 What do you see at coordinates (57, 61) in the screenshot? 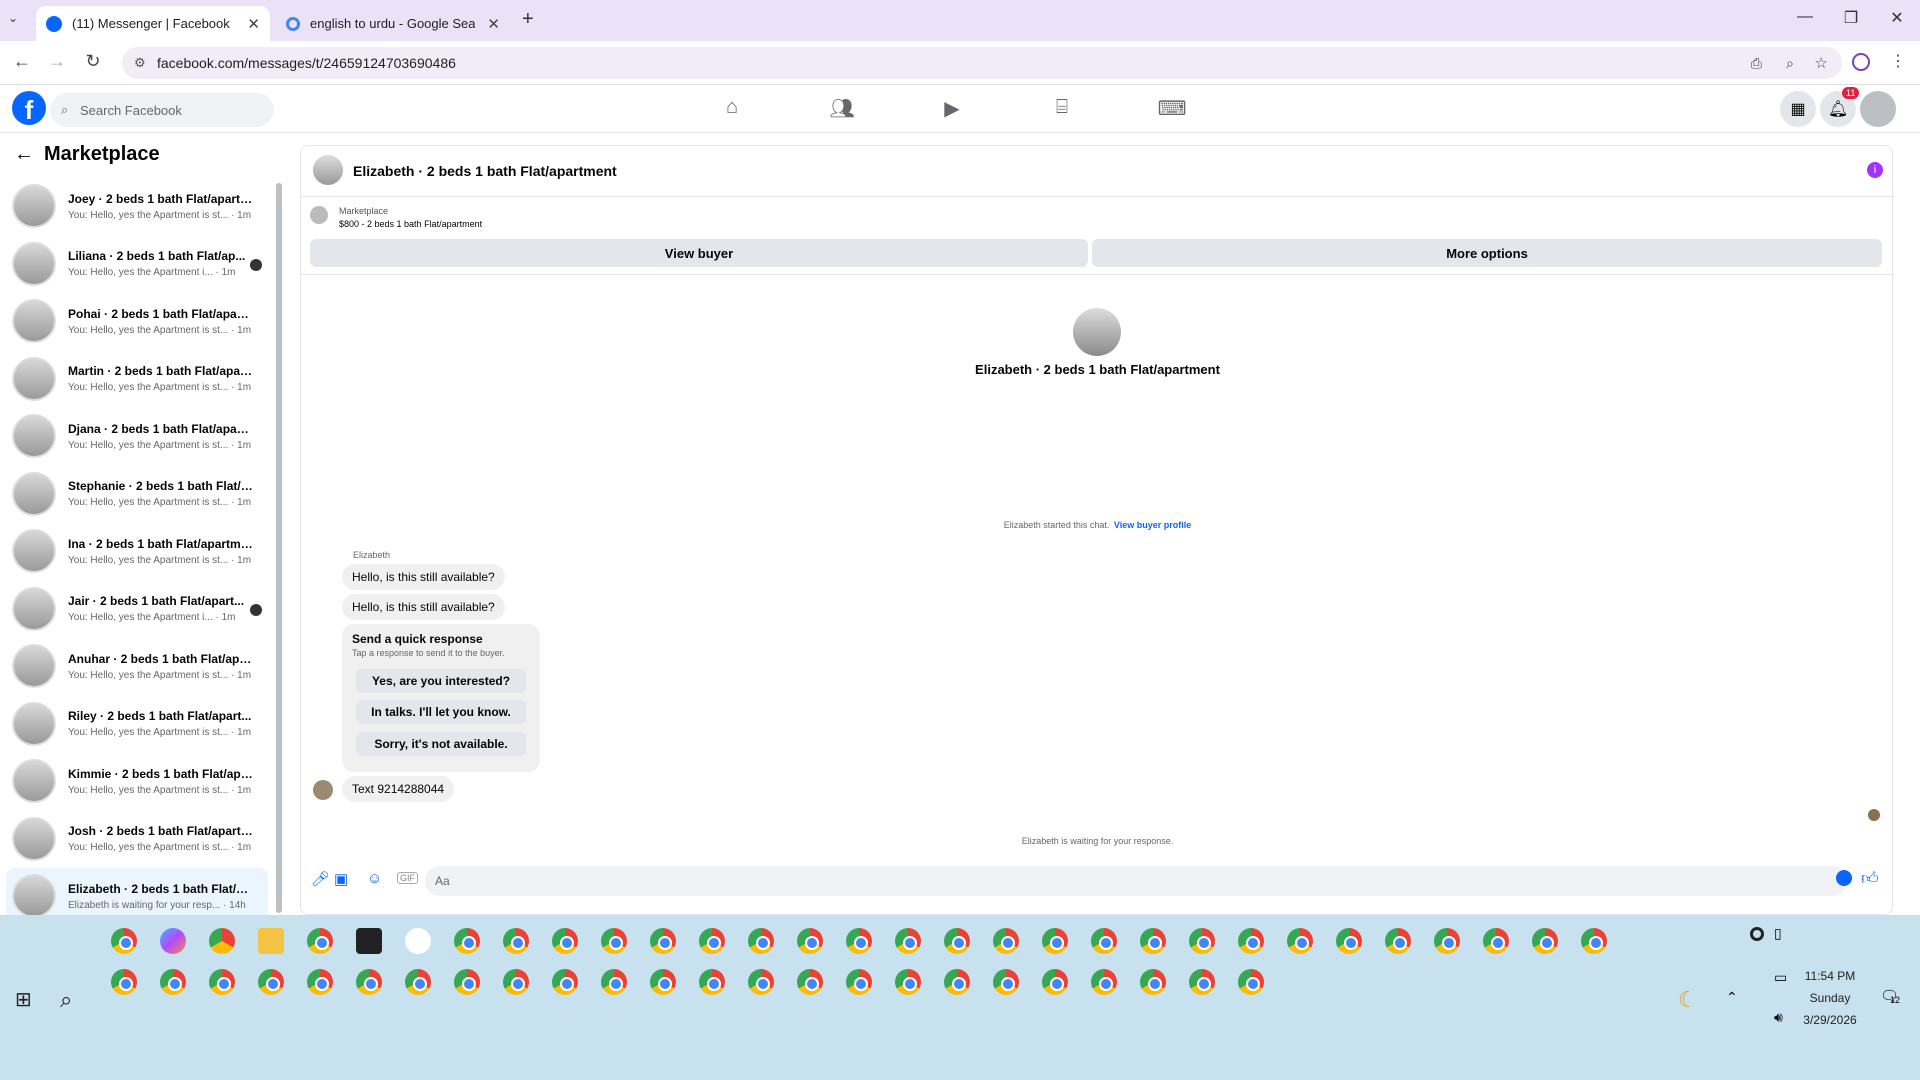
I see `forward-arrow-icon: →` at bounding box center [57, 61].